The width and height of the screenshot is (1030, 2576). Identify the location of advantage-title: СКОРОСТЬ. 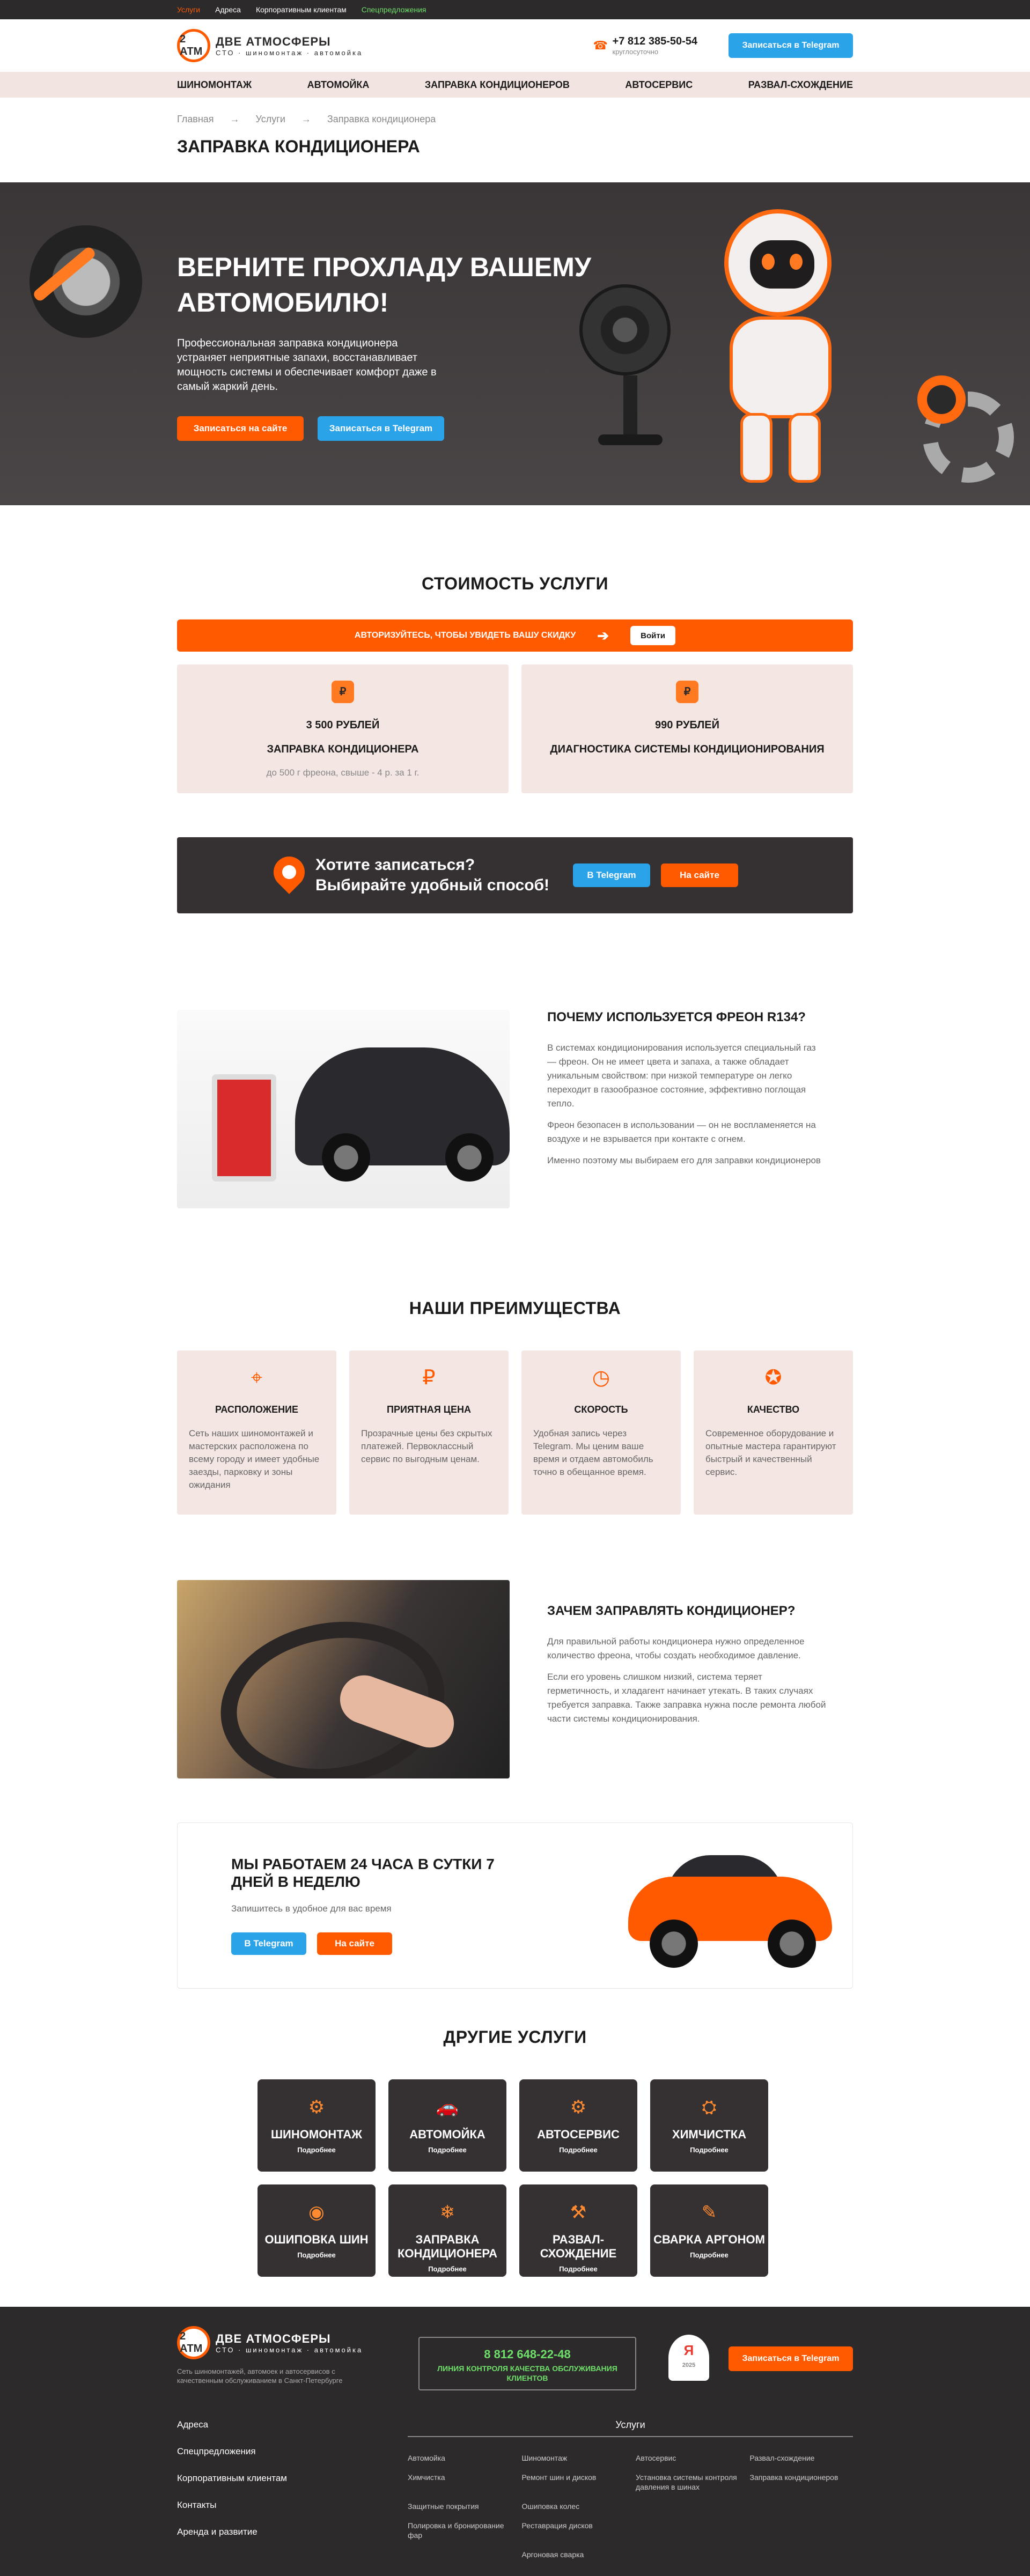
(601, 1409).